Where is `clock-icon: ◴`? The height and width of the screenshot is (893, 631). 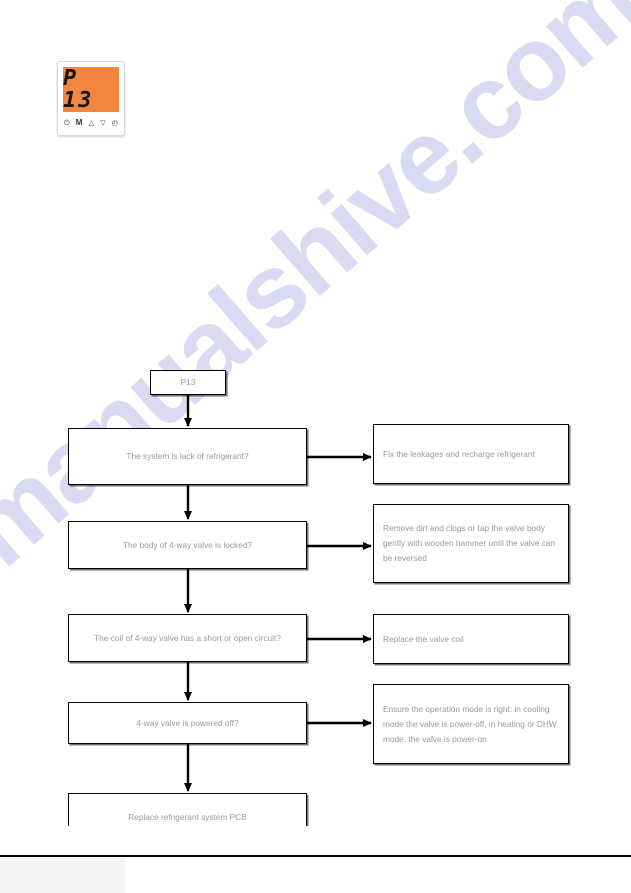 clock-icon: ◴ is located at coordinates (114, 123).